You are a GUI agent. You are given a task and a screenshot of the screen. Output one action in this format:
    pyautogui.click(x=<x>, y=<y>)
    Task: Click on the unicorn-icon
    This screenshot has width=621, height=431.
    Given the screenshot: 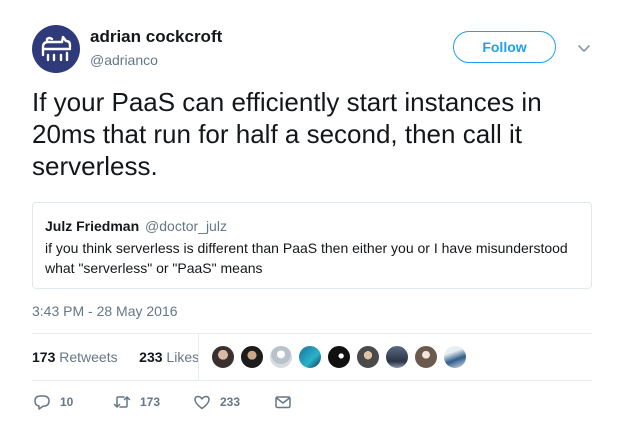 What is the action you would take?
    pyautogui.click(x=56, y=48)
    